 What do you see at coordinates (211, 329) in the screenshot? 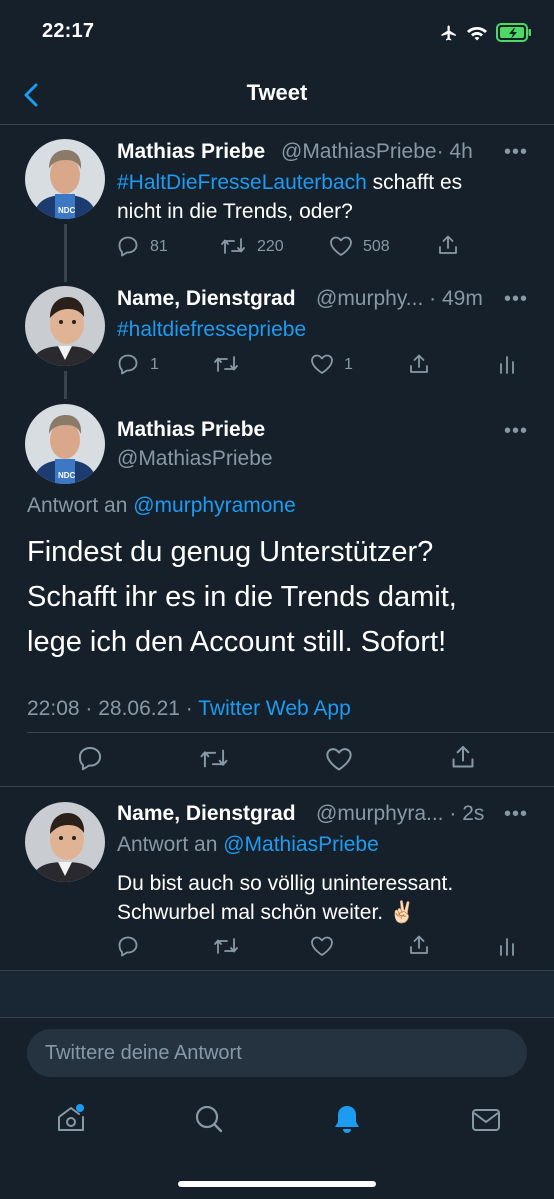
I see `hashtag-link: #haltdiefressepriebe` at bounding box center [211, 329].